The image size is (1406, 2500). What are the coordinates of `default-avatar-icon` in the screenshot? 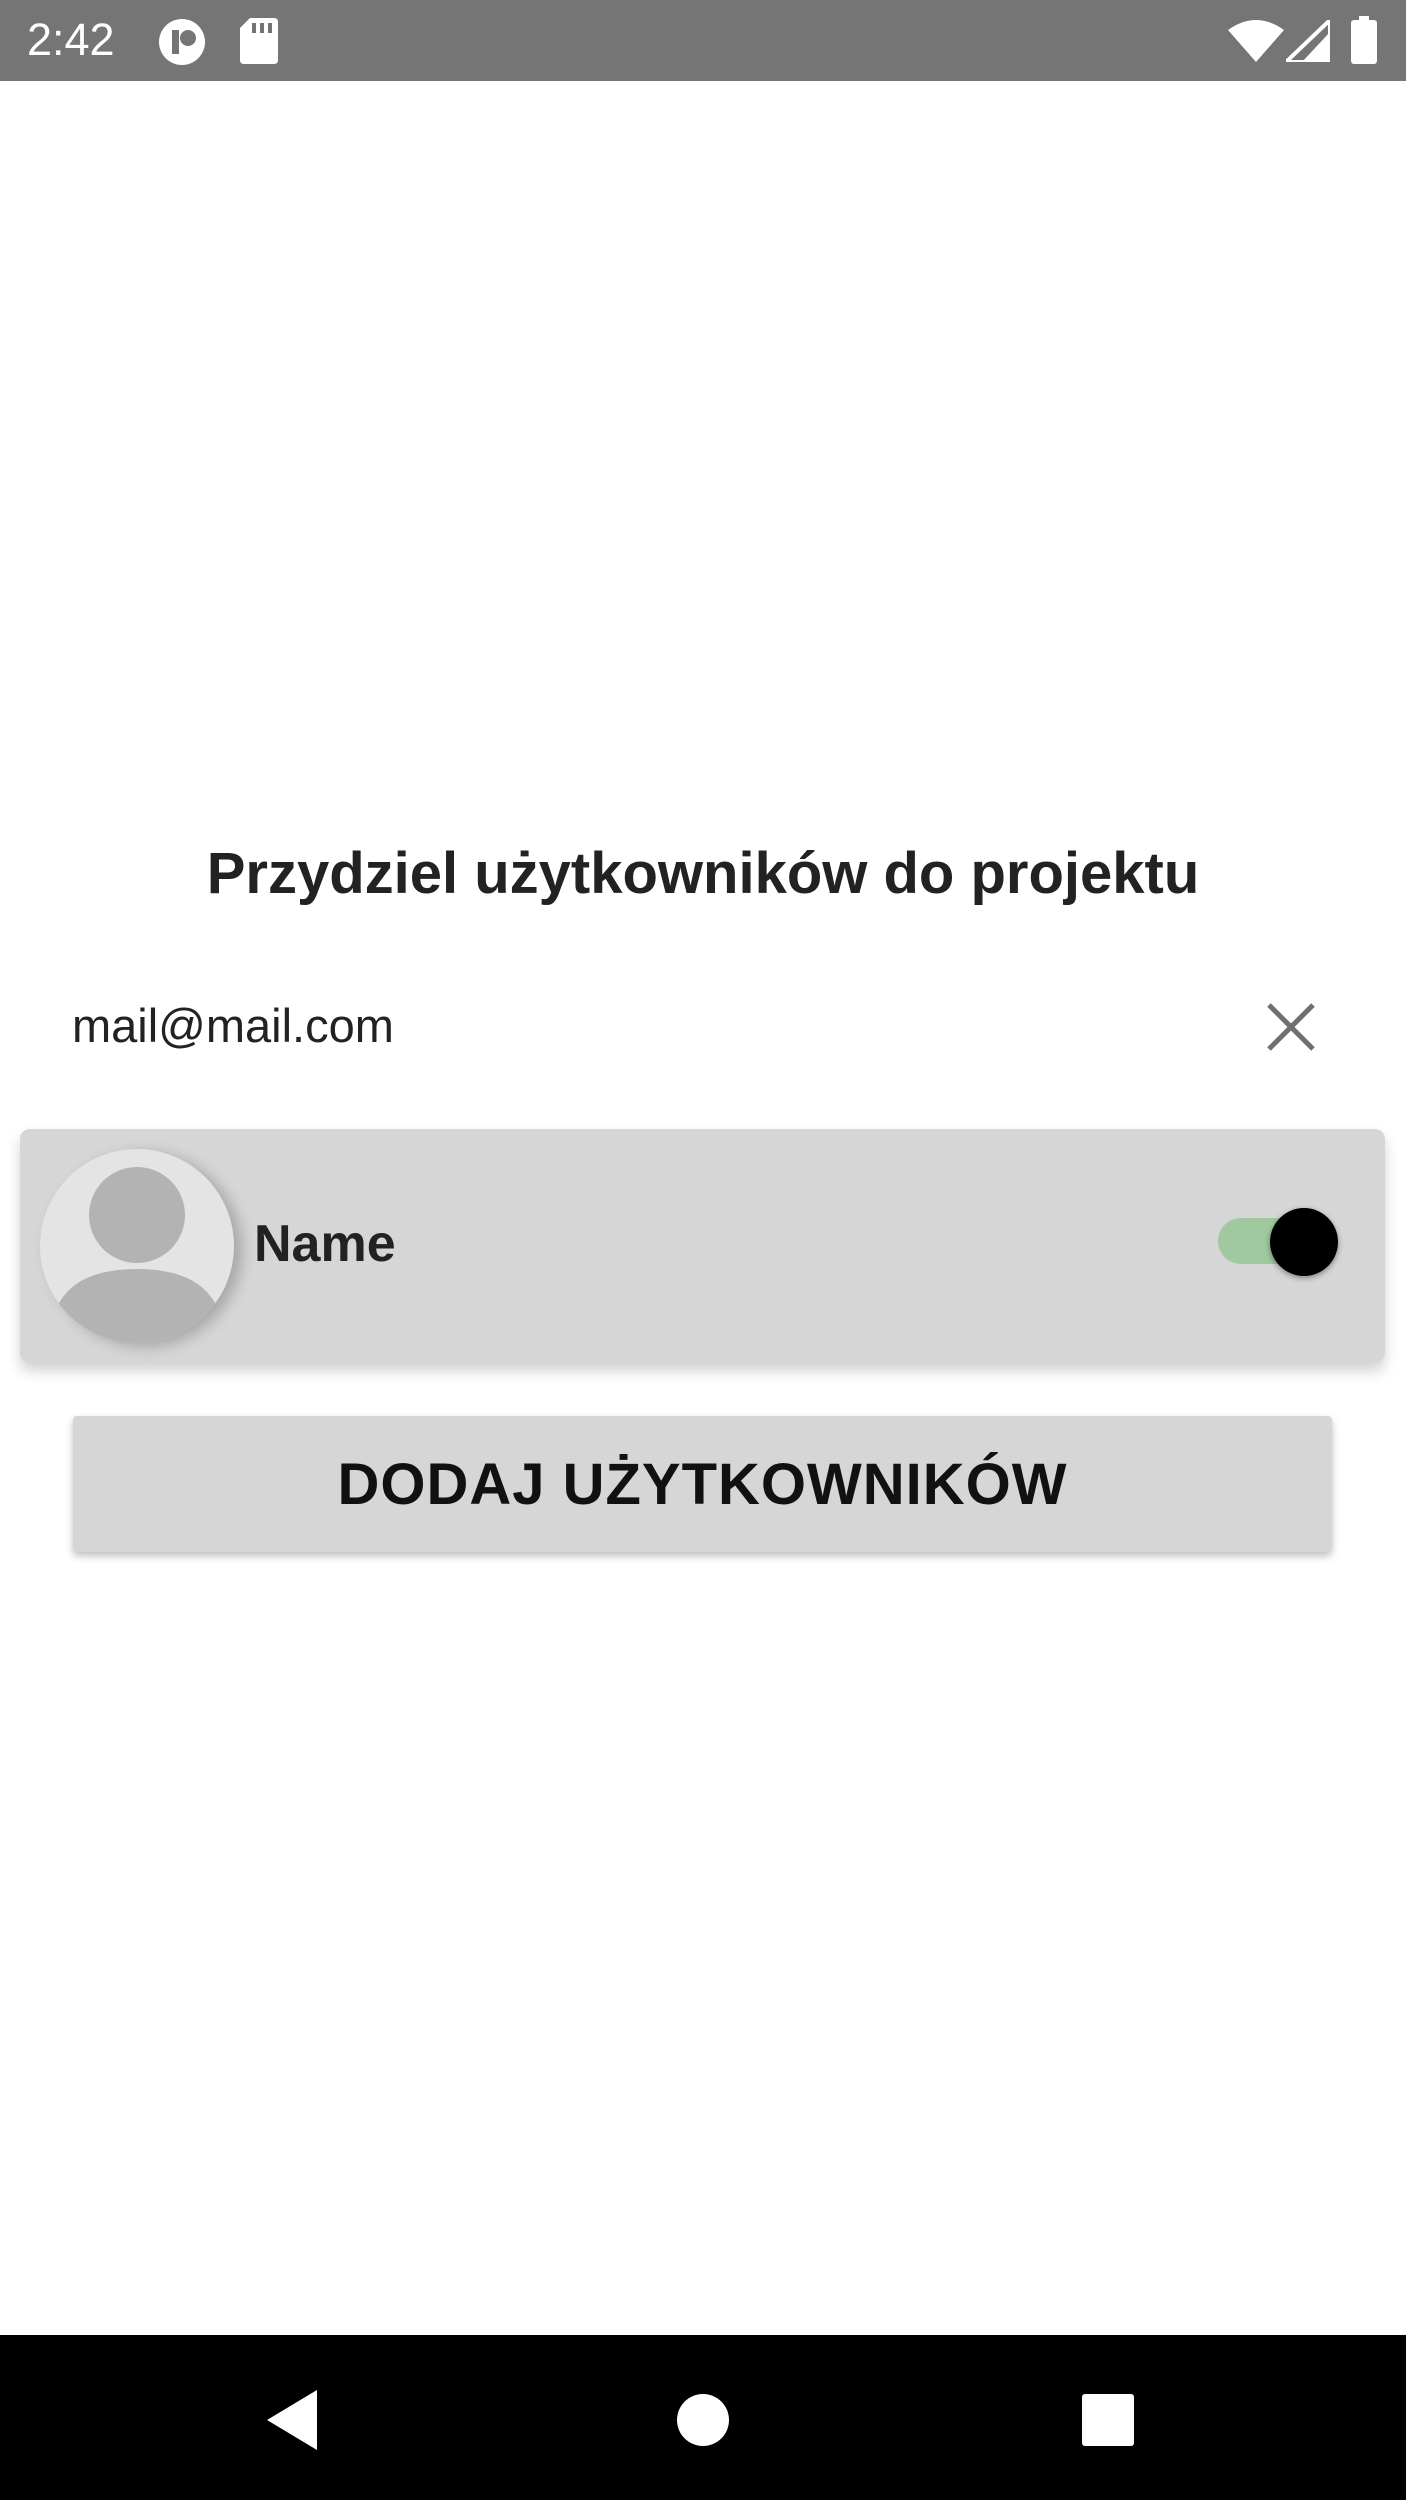 It's located at (137, 1246).